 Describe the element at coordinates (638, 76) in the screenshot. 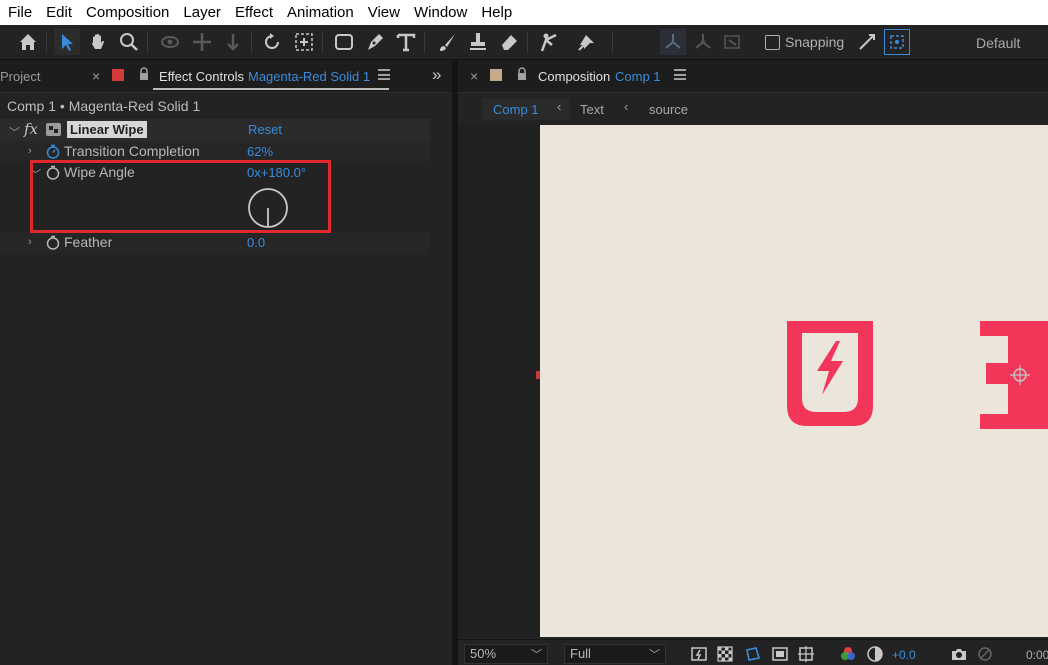

I see `tab-composition-name: Comp 1` at that location.